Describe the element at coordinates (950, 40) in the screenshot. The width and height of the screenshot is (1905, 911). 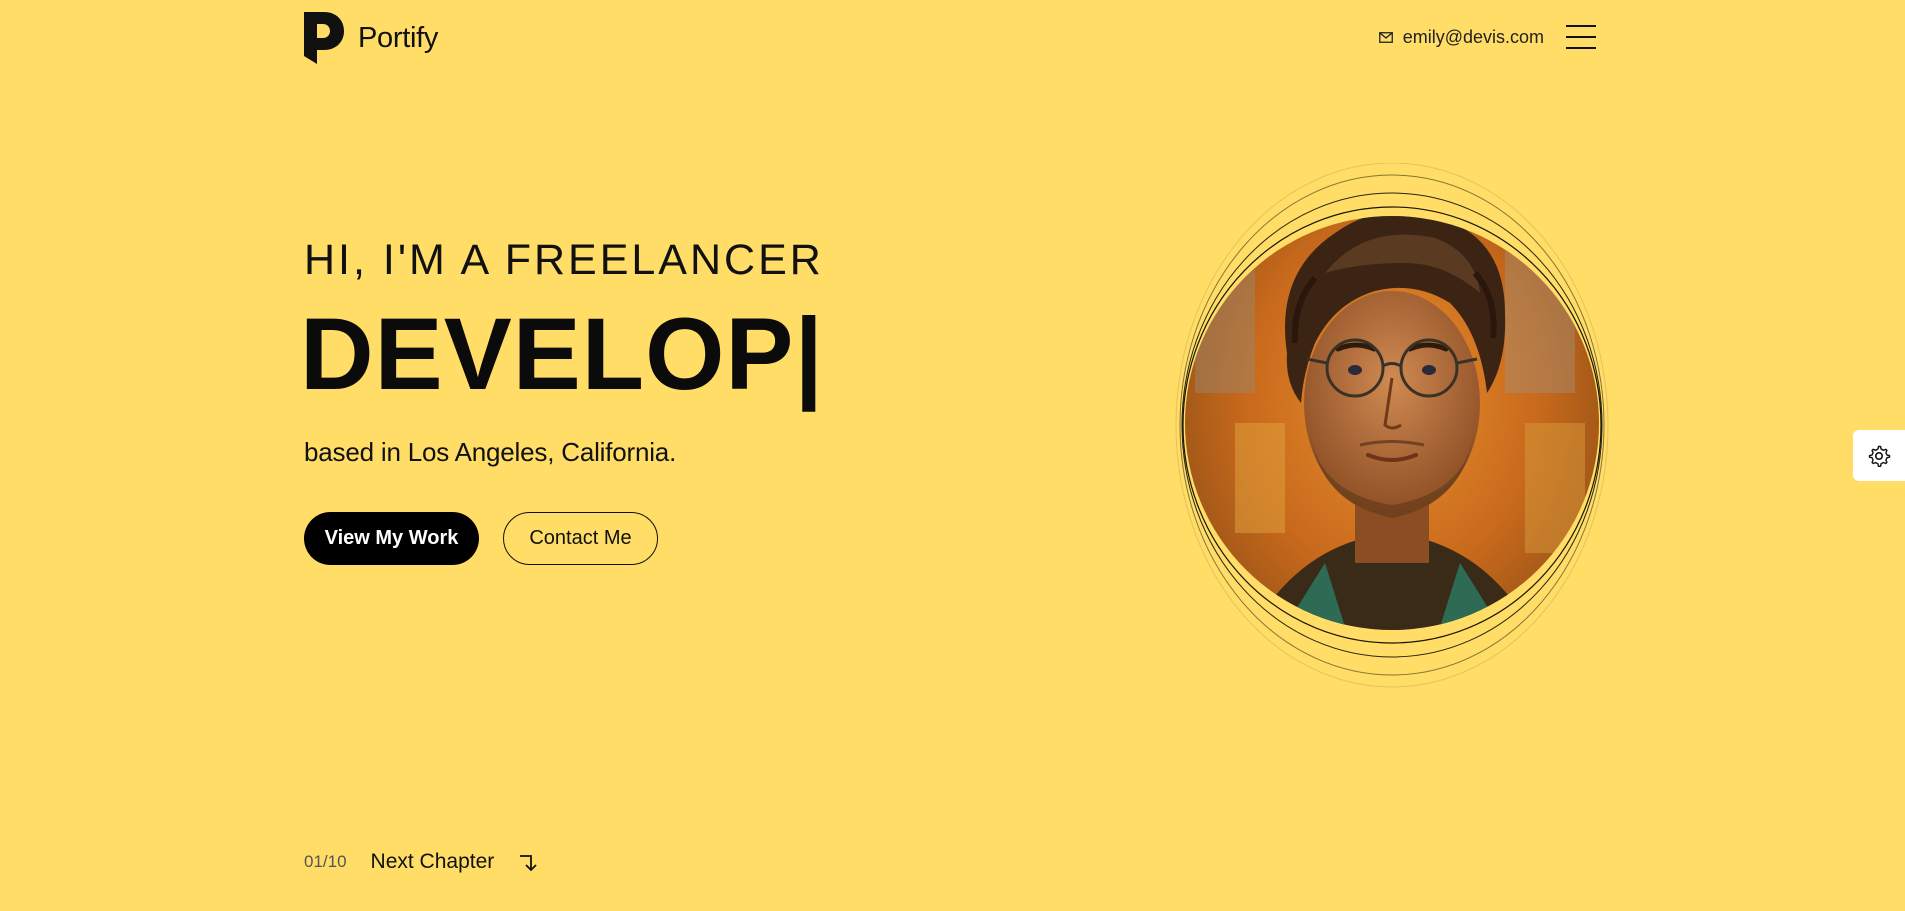
I see `site-header: Portify emily@devis.com` at that location.